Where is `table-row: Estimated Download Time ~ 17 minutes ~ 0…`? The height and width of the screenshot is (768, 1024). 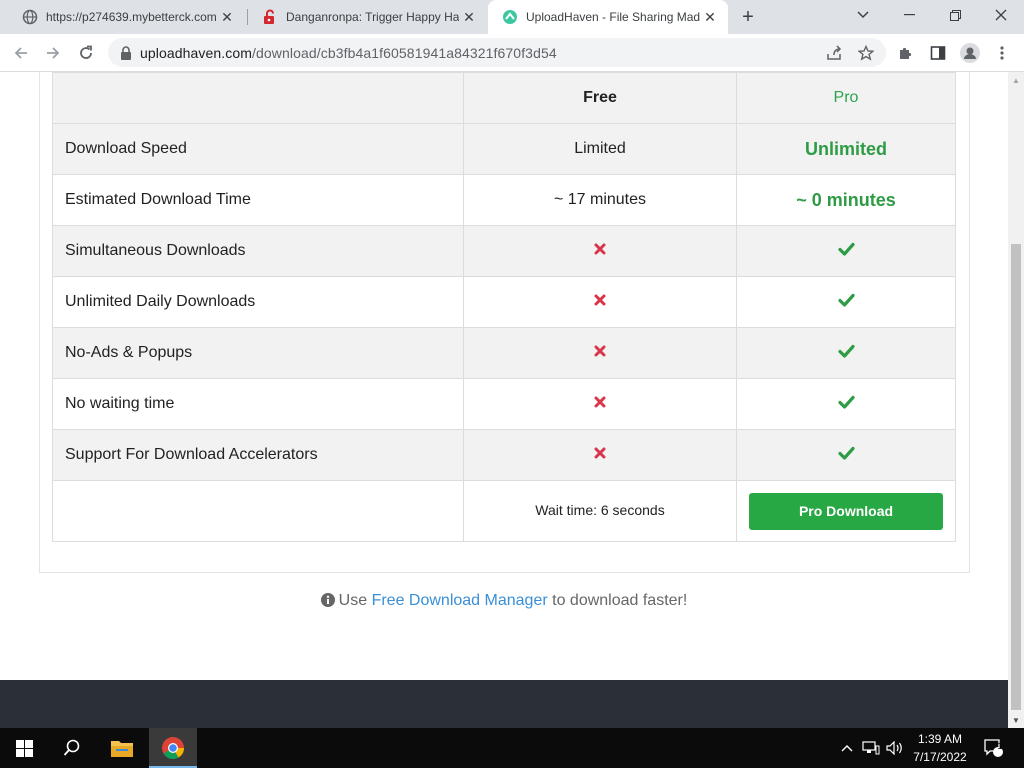
table-row: Estimated Download Time ~ 17 minutes ~ 0… is located at coordinates (504, 200).